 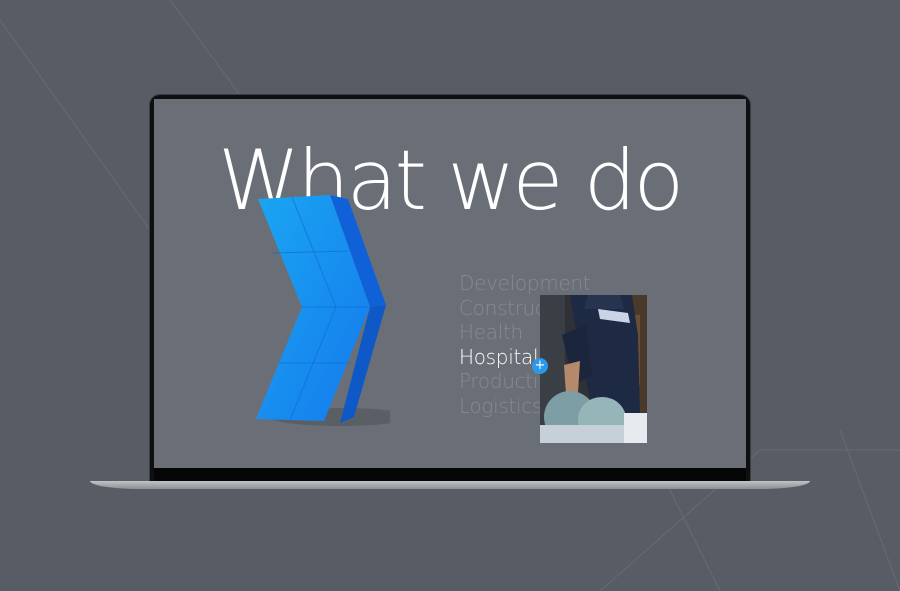 I want to click on chevron-arrow-icon, so click(x=323, y=310).